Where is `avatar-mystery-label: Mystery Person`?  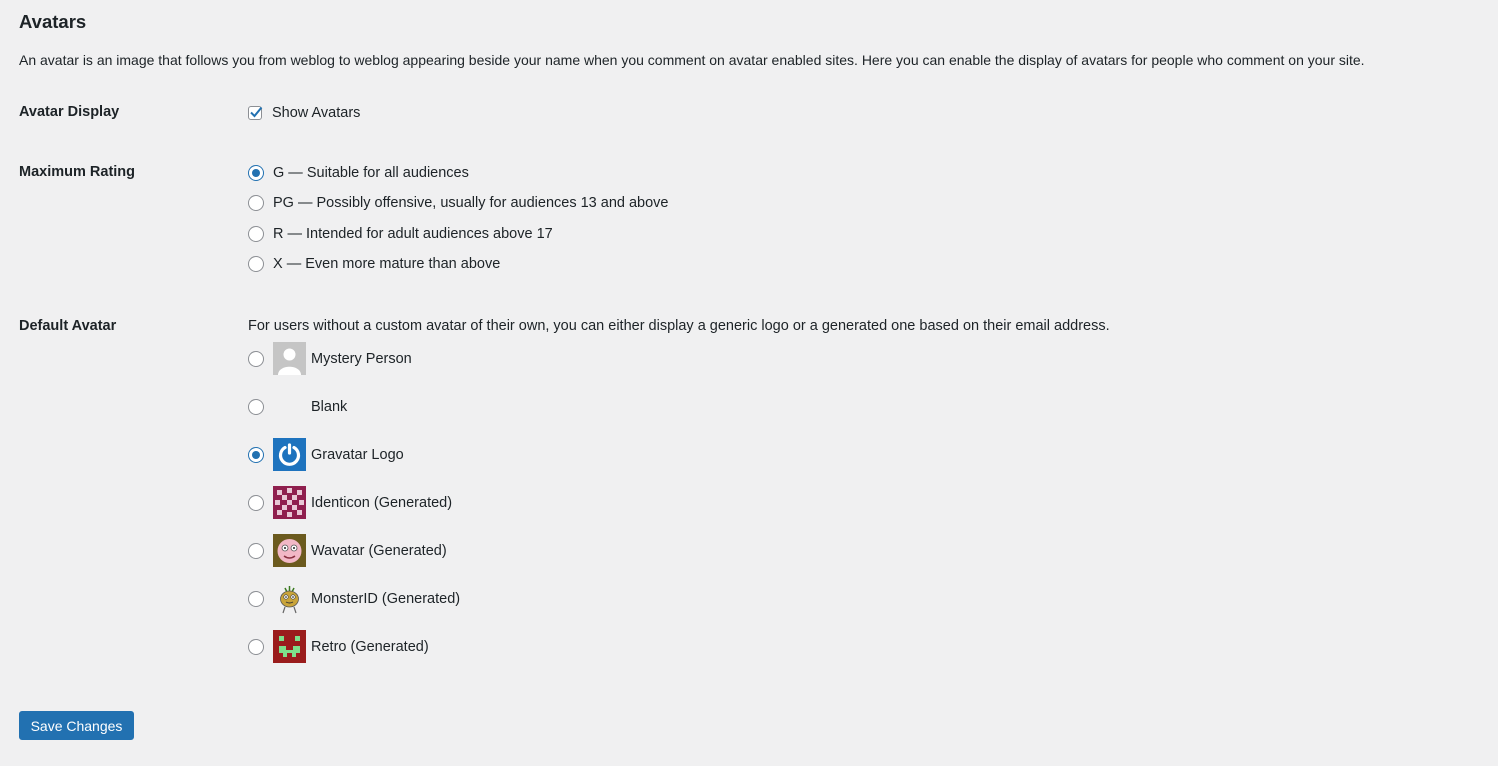 avatar-mystery-label: Mystery Person is located at coordinates (361, 358).